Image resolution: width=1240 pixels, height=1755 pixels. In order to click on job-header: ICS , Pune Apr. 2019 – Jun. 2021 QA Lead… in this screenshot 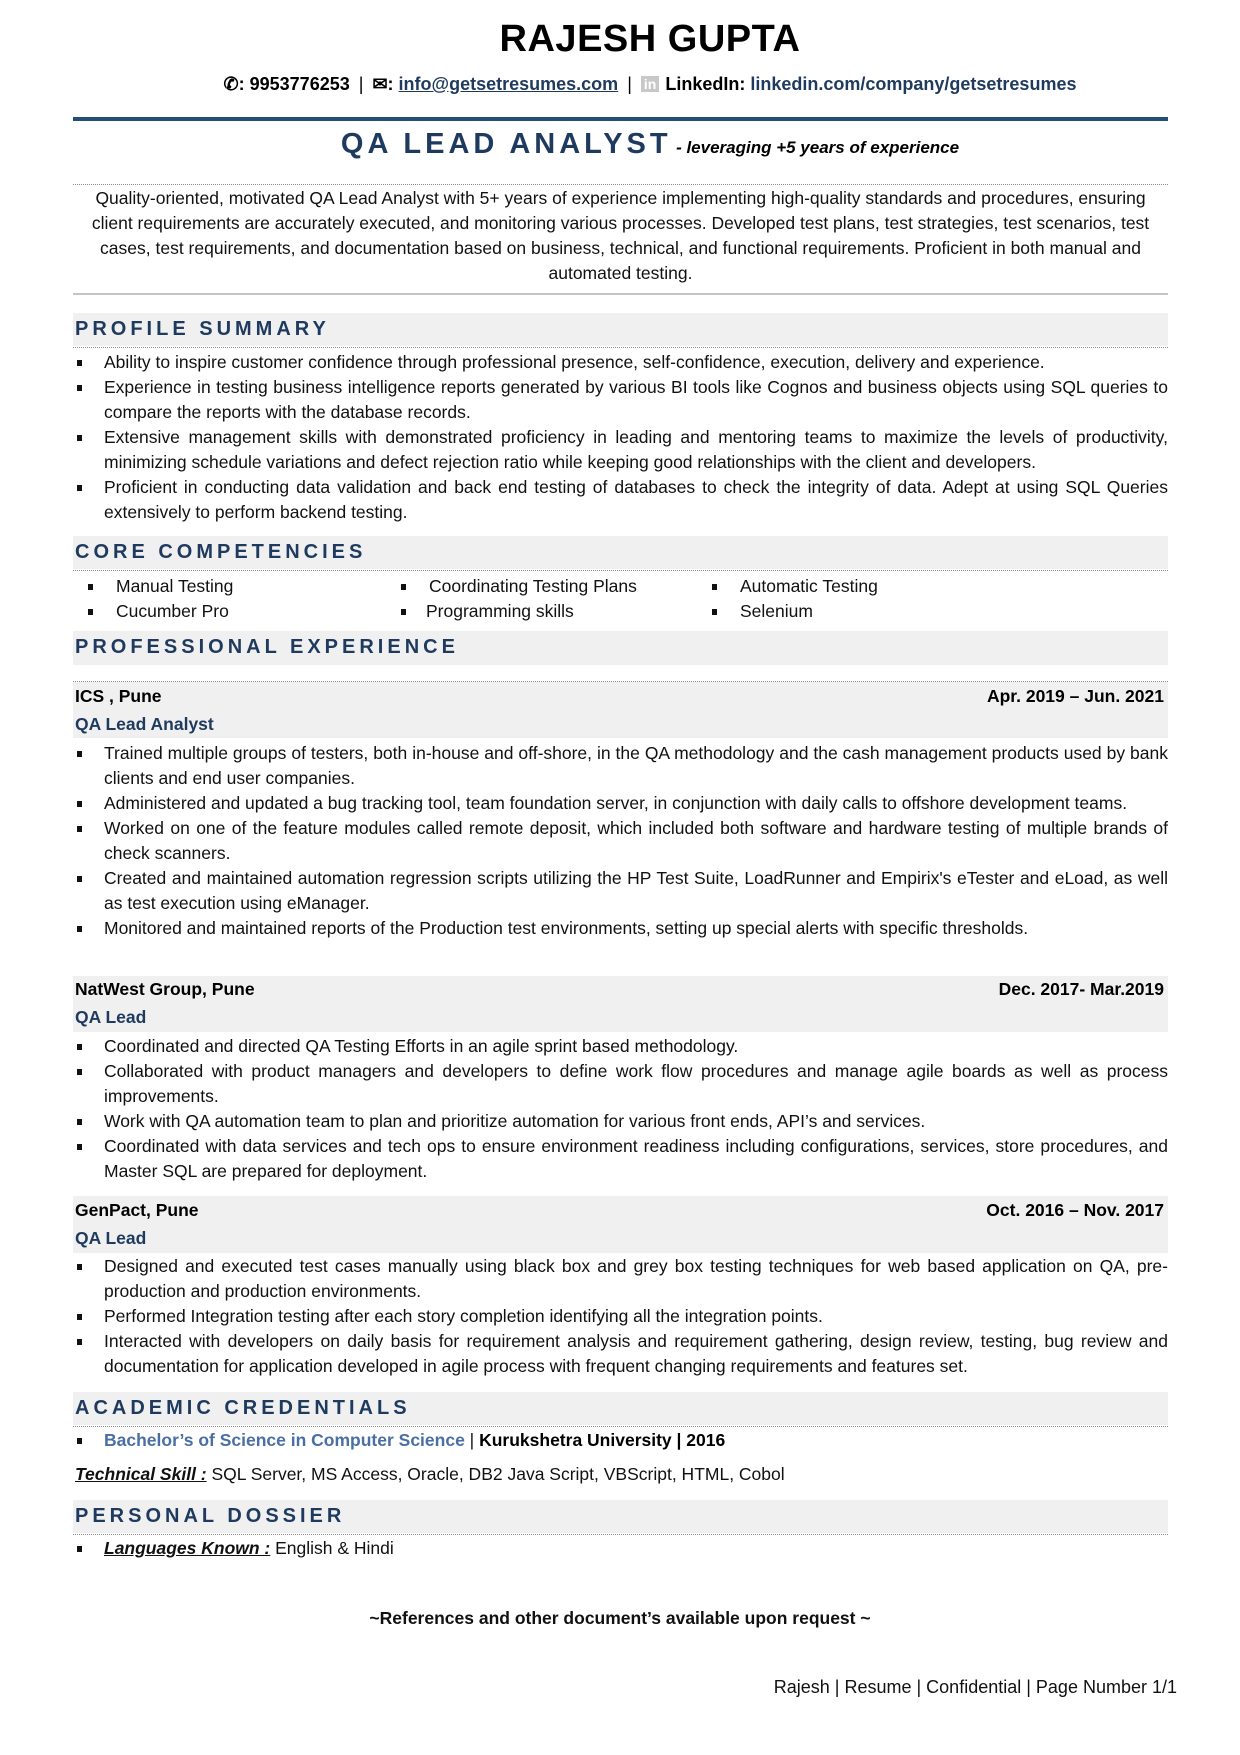, I will do `click(620, 710)`.